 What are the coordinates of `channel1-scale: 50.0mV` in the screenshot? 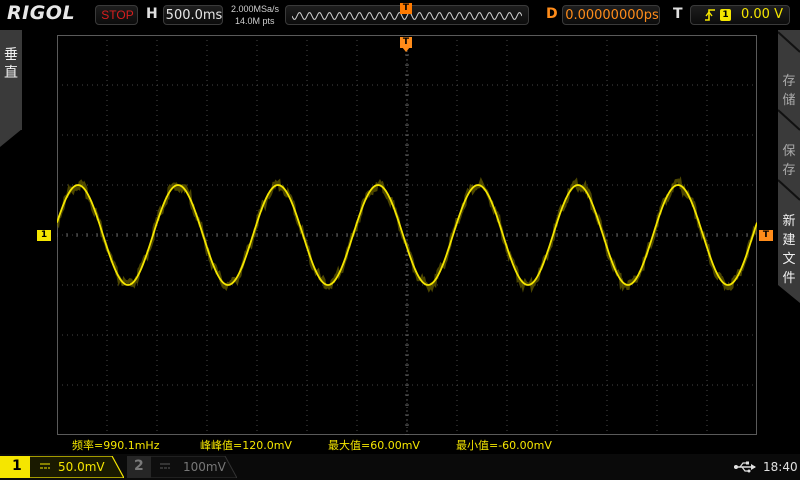 It's located at (81, 467).